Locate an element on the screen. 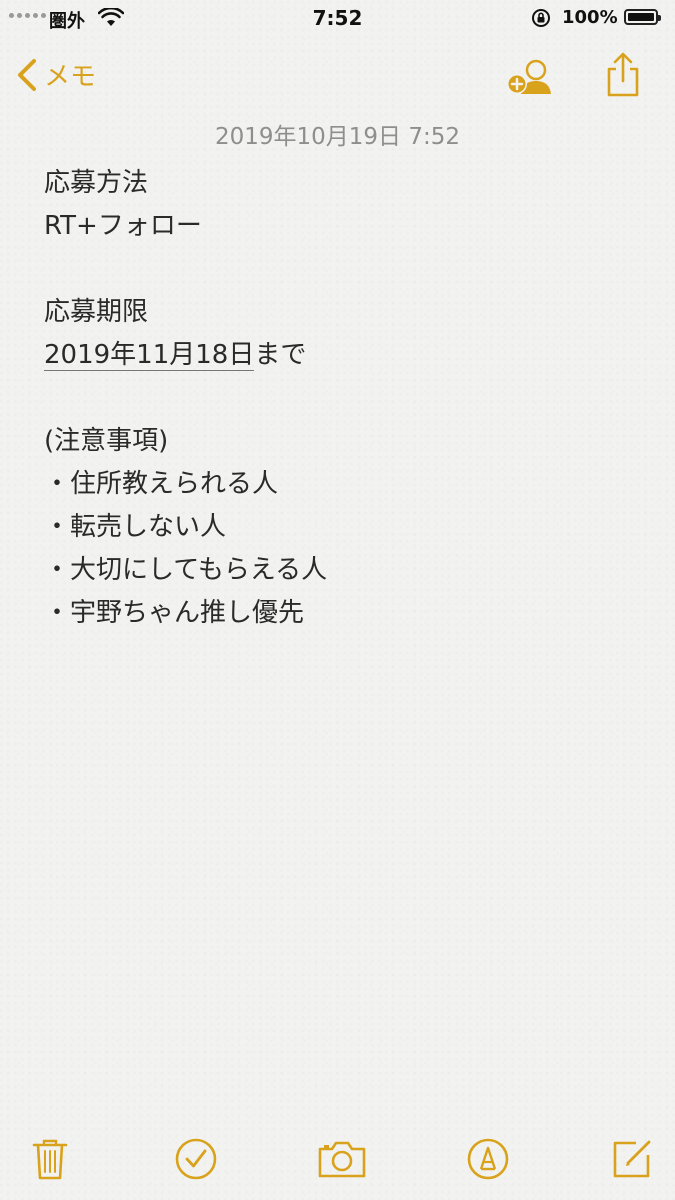 This screenshot has height=1200, width=675. back-button: メモ is located at coordinates (55, 74).